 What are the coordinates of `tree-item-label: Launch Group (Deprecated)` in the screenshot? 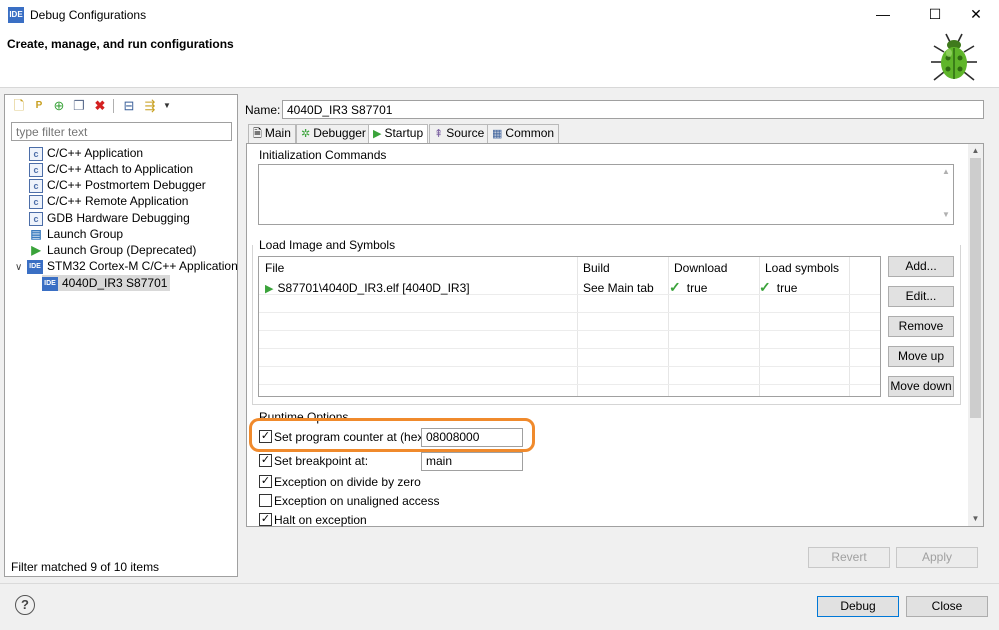 It's located at (122, 250).